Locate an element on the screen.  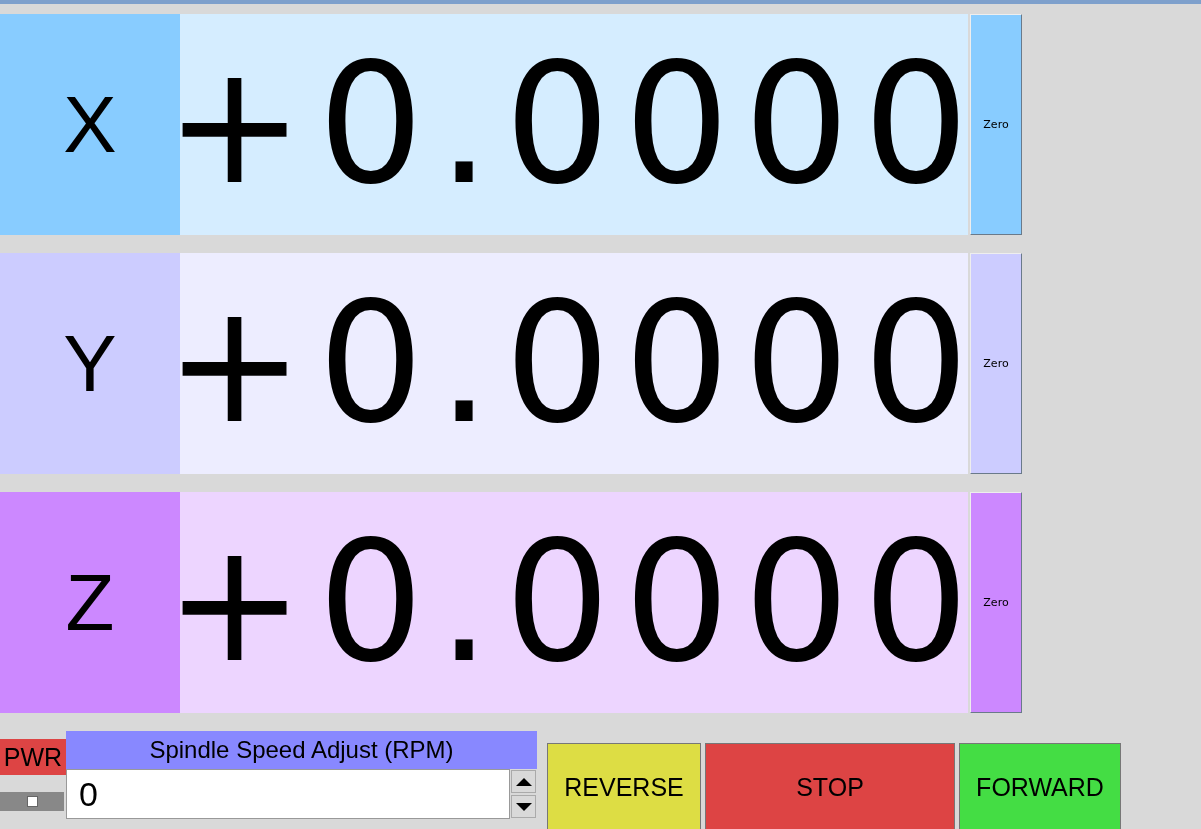
down-triangle-icon is located at coordinates (523, 806).